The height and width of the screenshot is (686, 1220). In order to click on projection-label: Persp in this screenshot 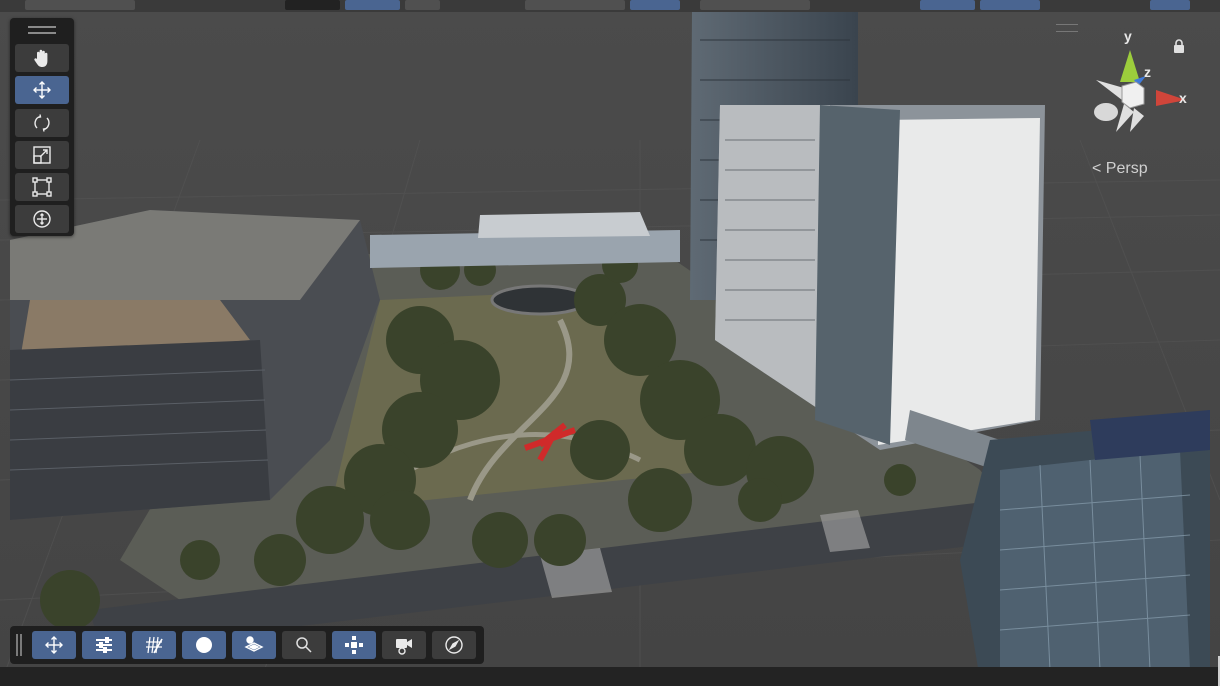, I will do `click(1126, 168)`.